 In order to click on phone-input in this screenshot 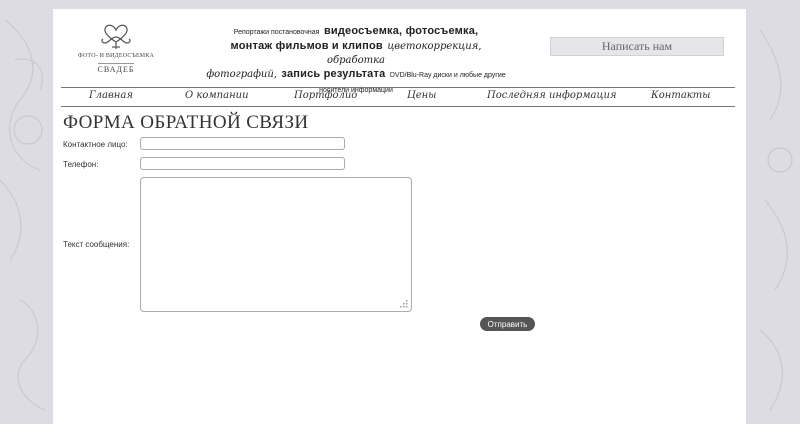, I will do `click(242, 163)`.